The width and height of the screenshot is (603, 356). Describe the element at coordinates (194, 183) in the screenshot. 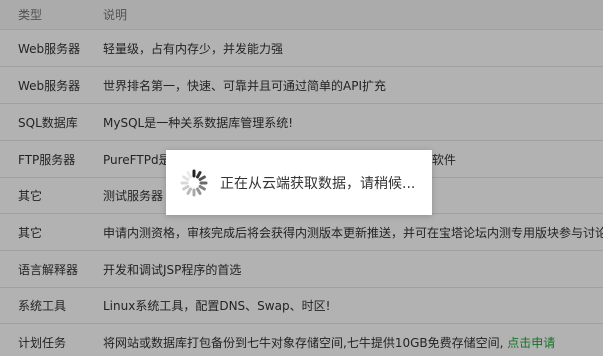

I see `spinner-icon` at that location.